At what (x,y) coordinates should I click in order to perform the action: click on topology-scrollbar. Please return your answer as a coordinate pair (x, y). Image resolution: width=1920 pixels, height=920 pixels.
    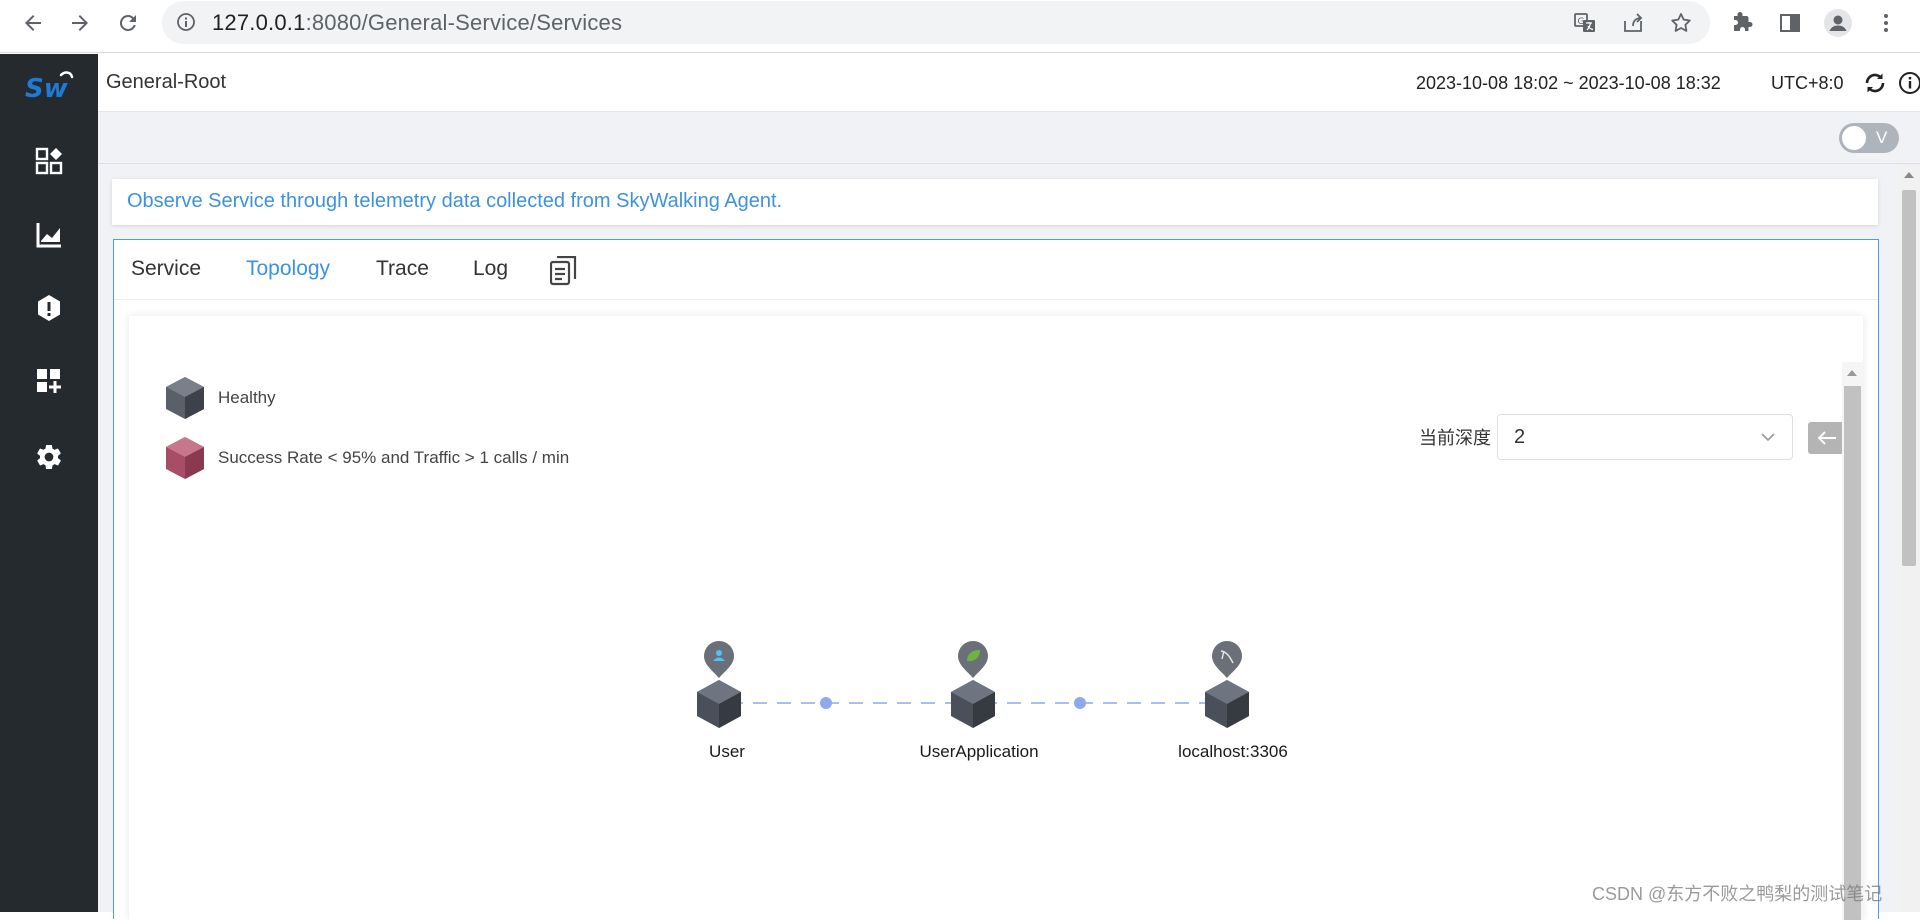
    Looking at the image, I should click on (1852, 641).